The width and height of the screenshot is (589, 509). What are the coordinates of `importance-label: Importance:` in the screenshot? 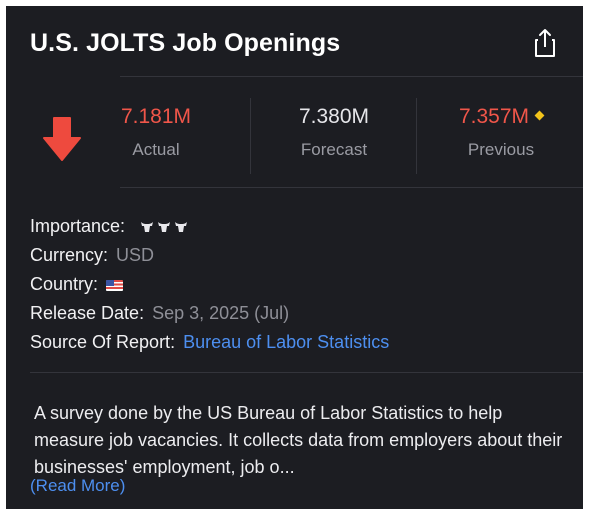 It's located at (78, 226).